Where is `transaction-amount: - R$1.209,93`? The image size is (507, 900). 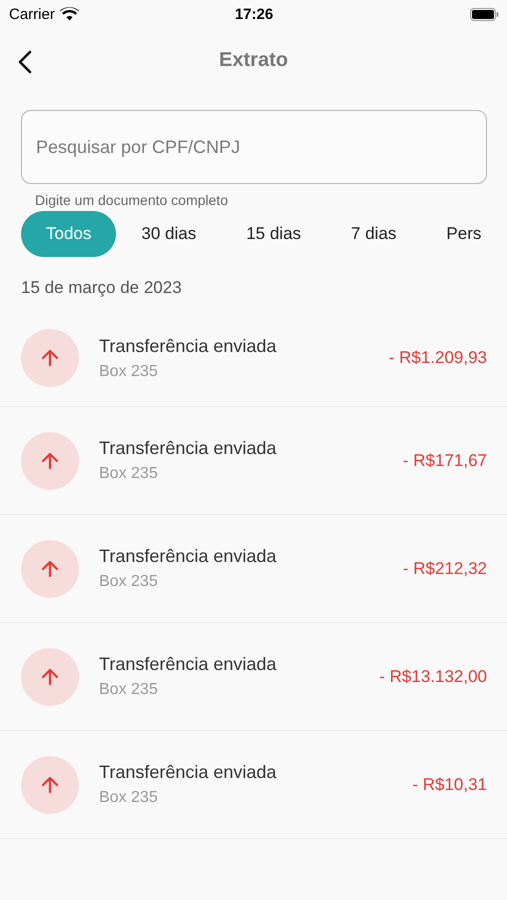 transaction-amount: - R$1.209,93 is located at coordinates (437, 358).